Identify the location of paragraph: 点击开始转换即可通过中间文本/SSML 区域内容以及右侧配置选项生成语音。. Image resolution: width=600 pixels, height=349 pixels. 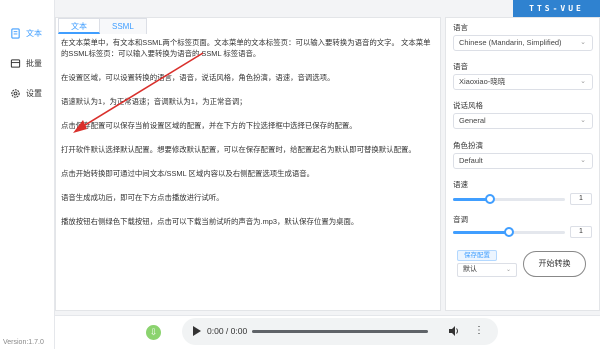
(188, 173).